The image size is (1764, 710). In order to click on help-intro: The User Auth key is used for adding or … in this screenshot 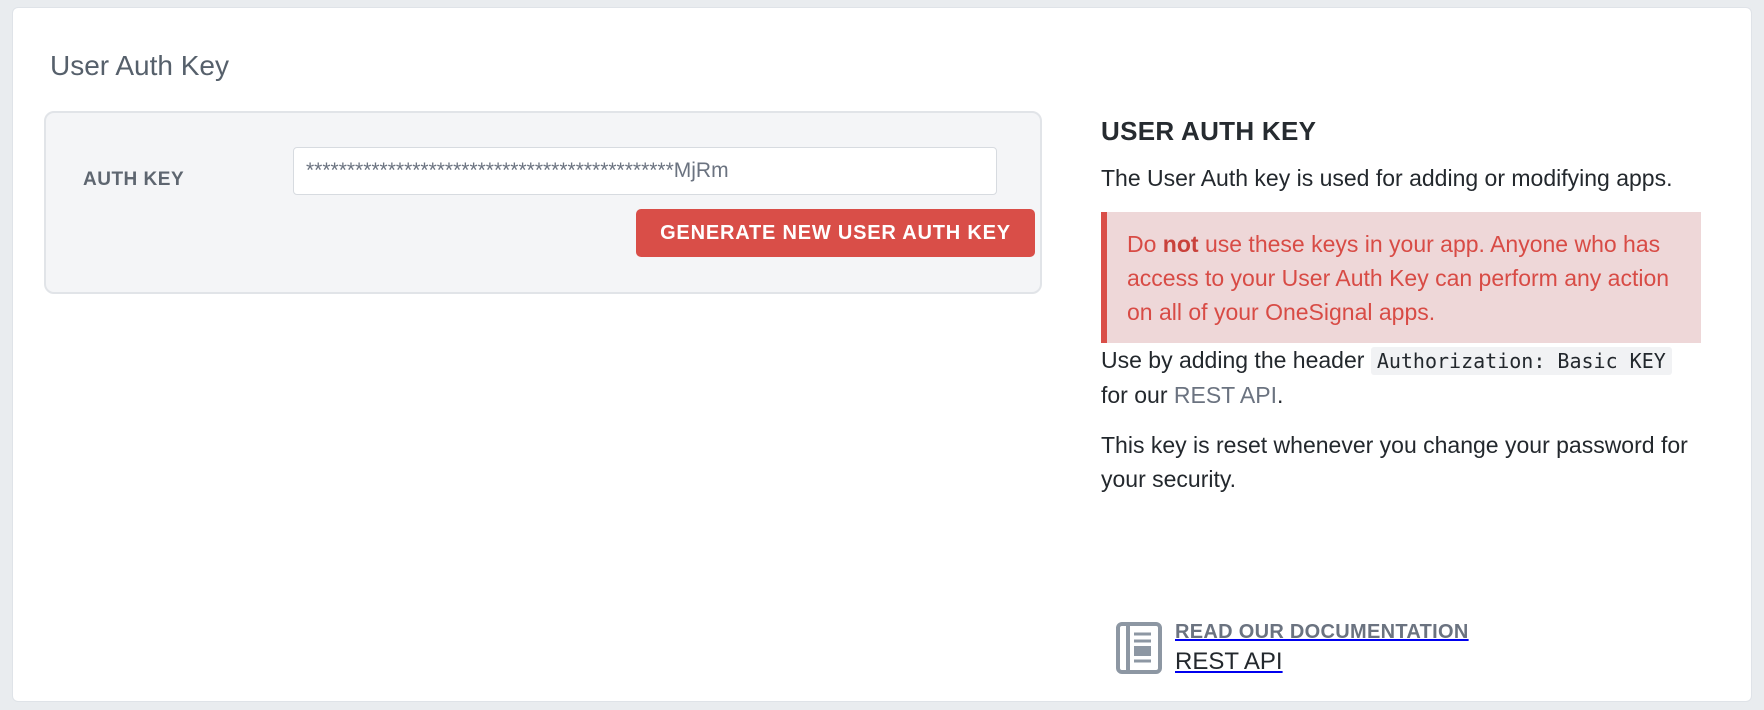, I will do `click(1387, 178)`.